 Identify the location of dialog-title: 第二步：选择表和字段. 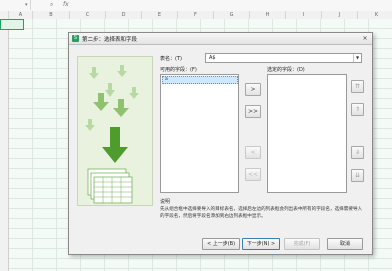
(110, 40).